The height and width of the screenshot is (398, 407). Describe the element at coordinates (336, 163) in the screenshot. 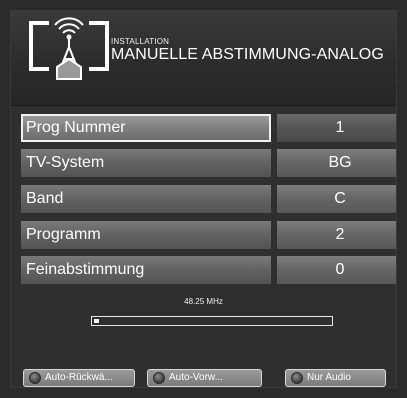

I see `row-value: BG` at that location.